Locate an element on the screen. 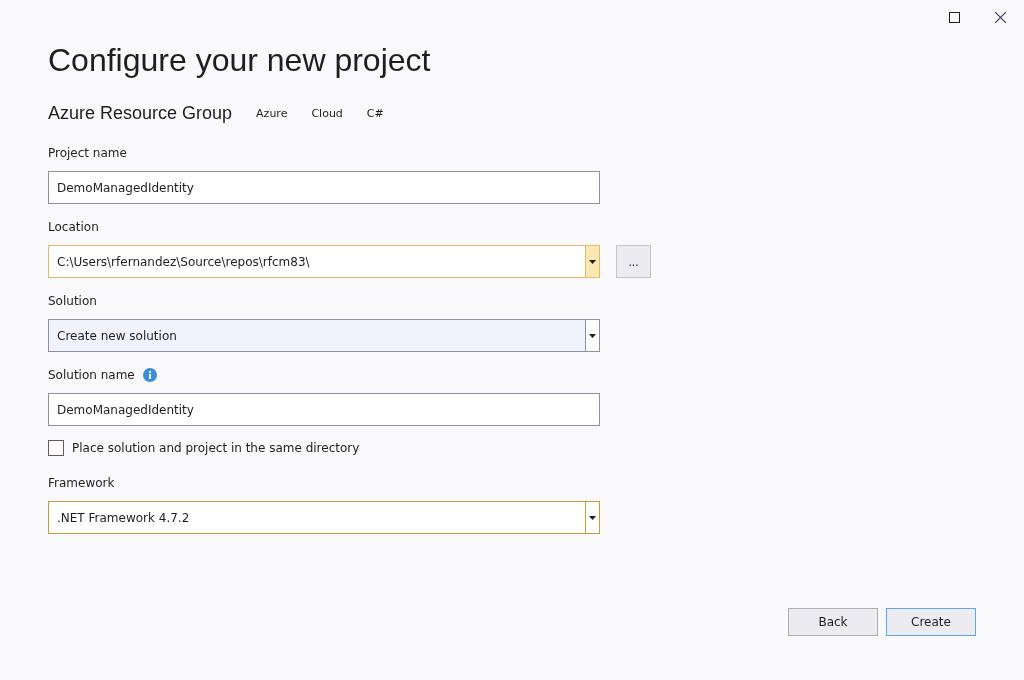  template-tag: C# is located at coordinates (375, 113).